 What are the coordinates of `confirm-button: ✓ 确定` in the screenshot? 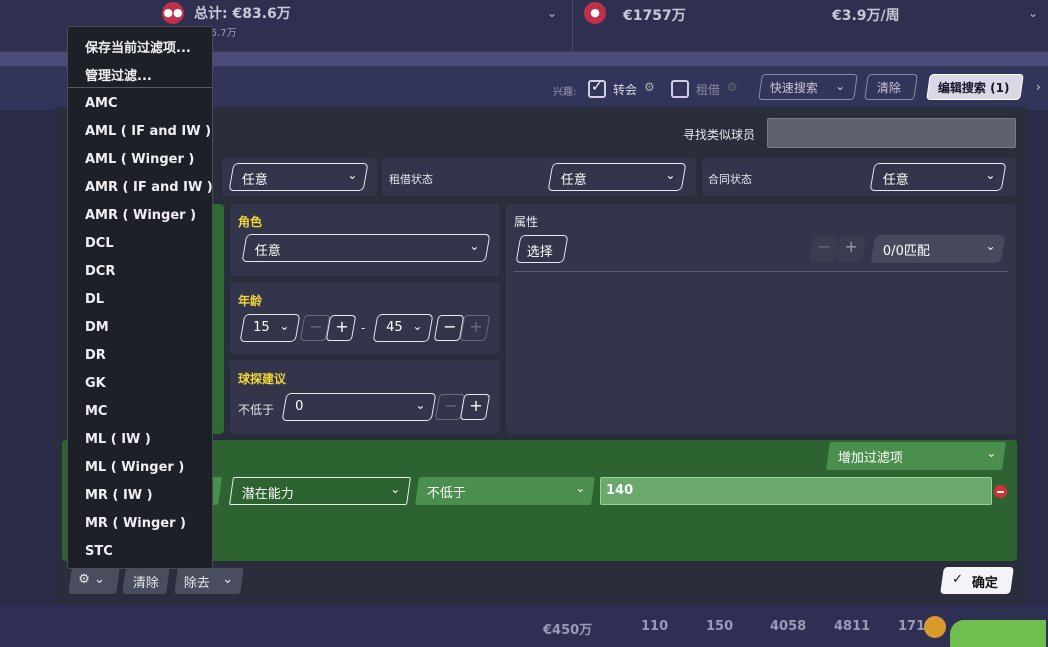 It's located at (977, 580).